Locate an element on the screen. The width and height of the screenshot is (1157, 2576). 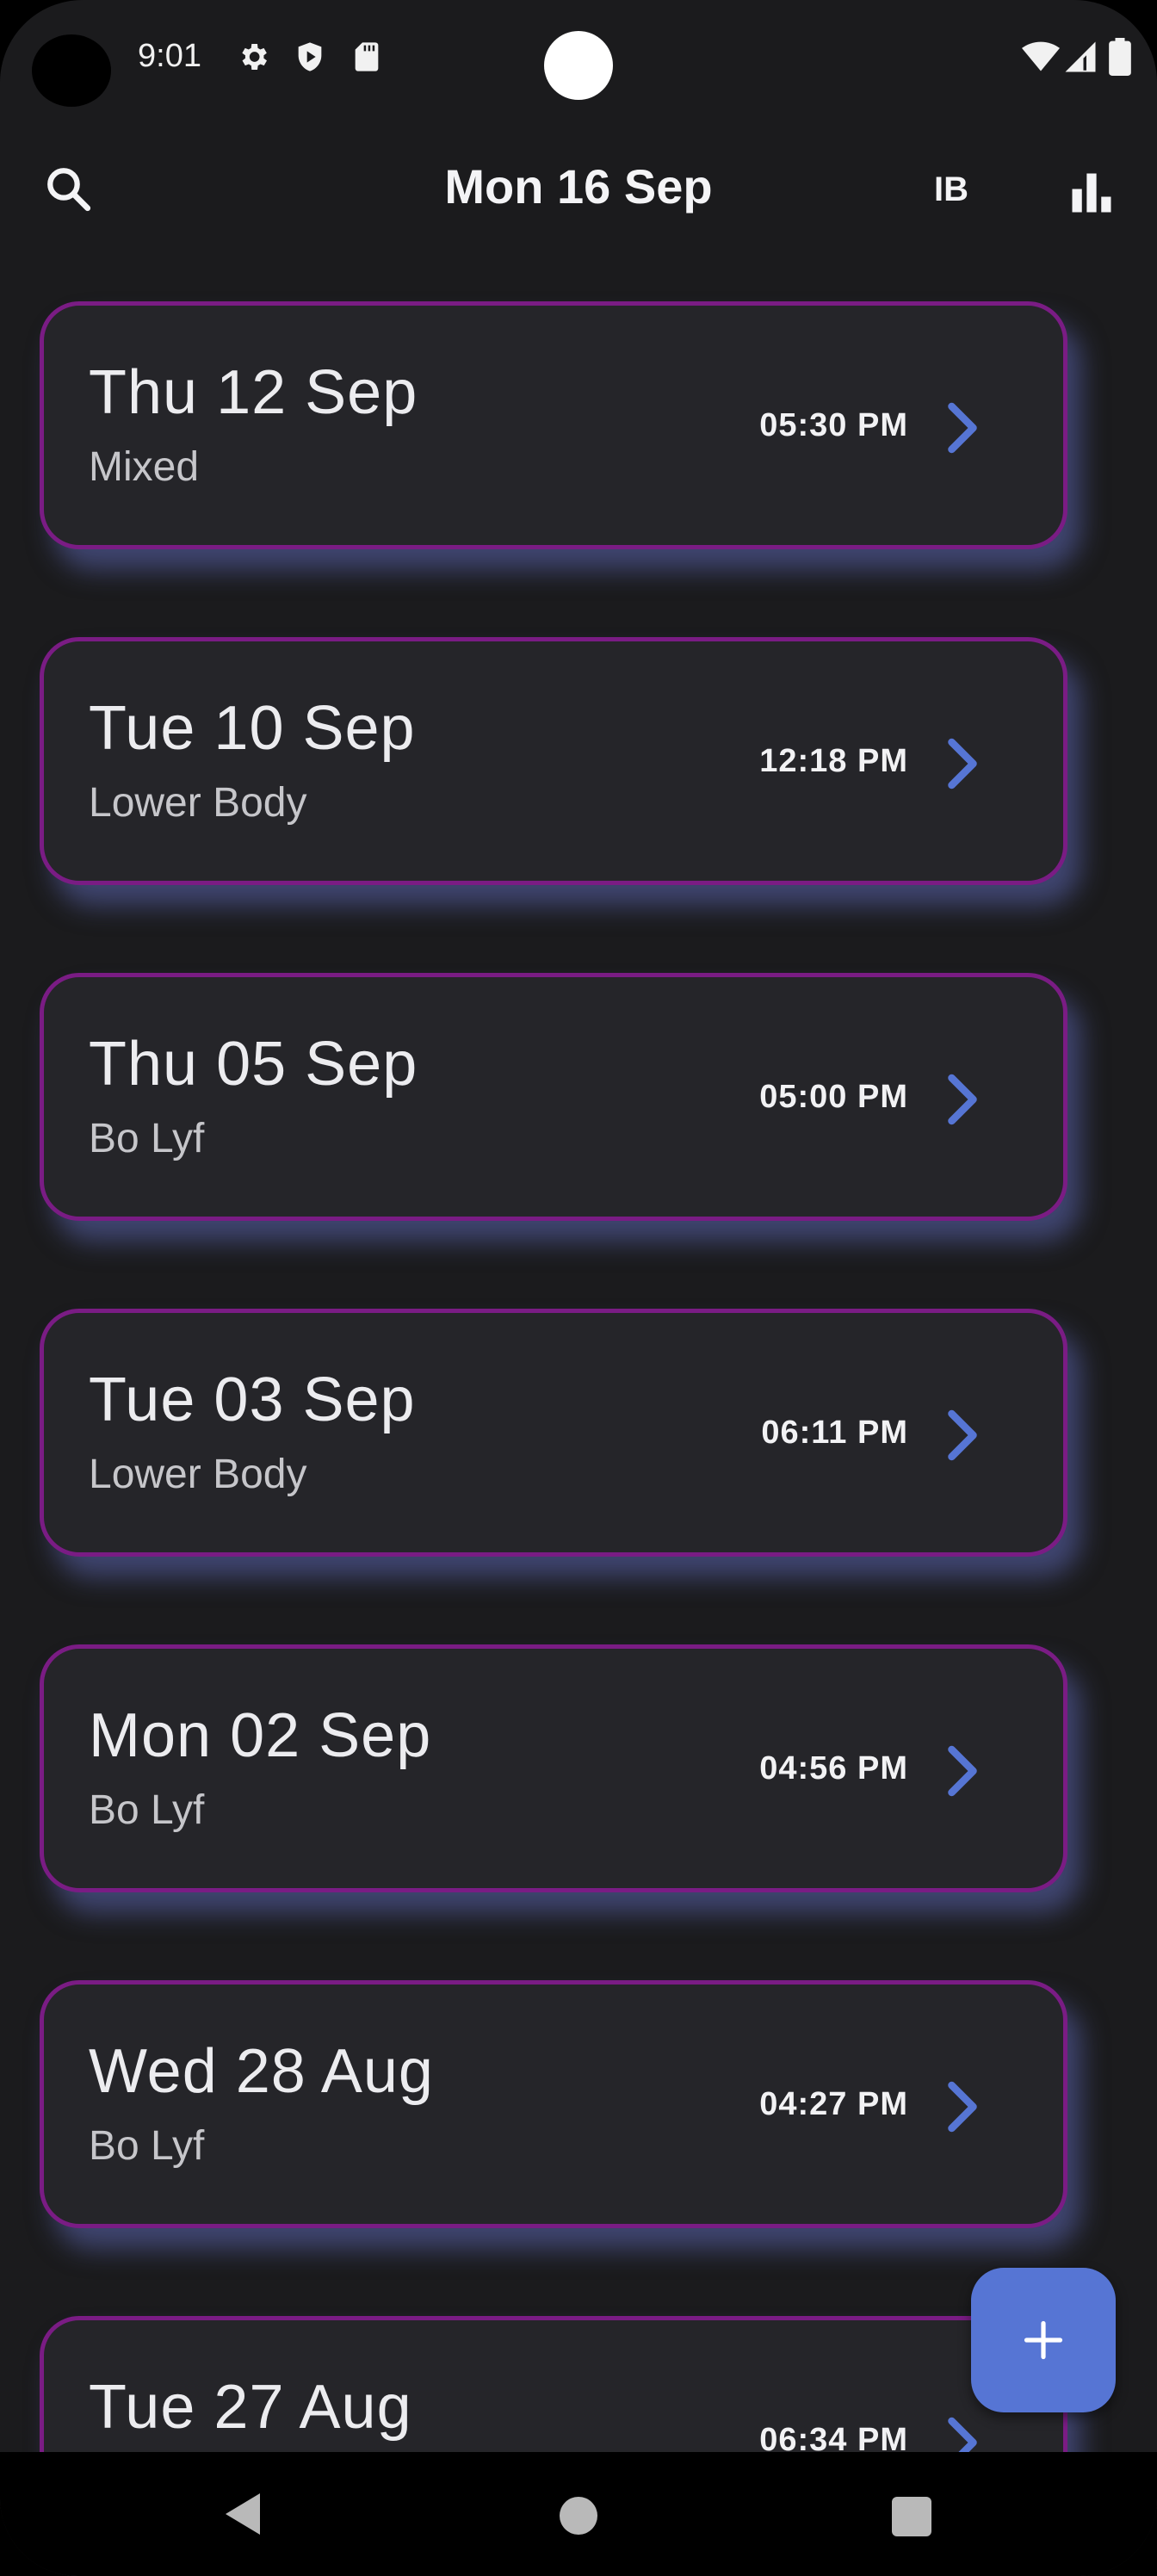
statistics-button is located at coordinates (1091, 193).